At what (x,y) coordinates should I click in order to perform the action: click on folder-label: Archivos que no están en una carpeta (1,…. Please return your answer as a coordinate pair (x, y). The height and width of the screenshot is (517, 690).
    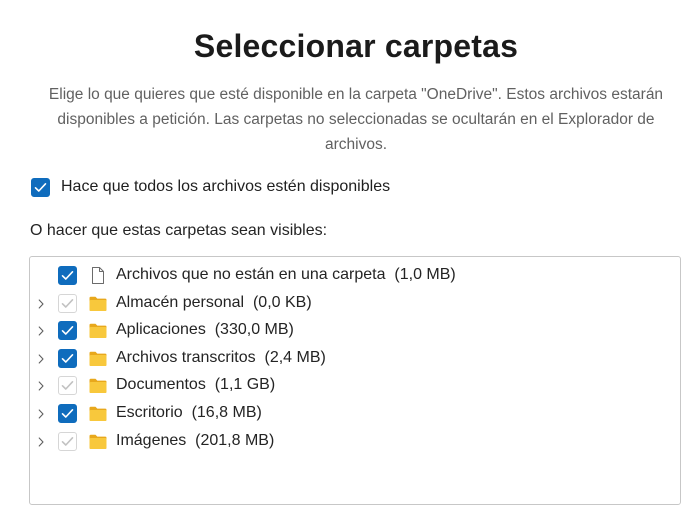
    Looking at the image, I should click on (286, 275).